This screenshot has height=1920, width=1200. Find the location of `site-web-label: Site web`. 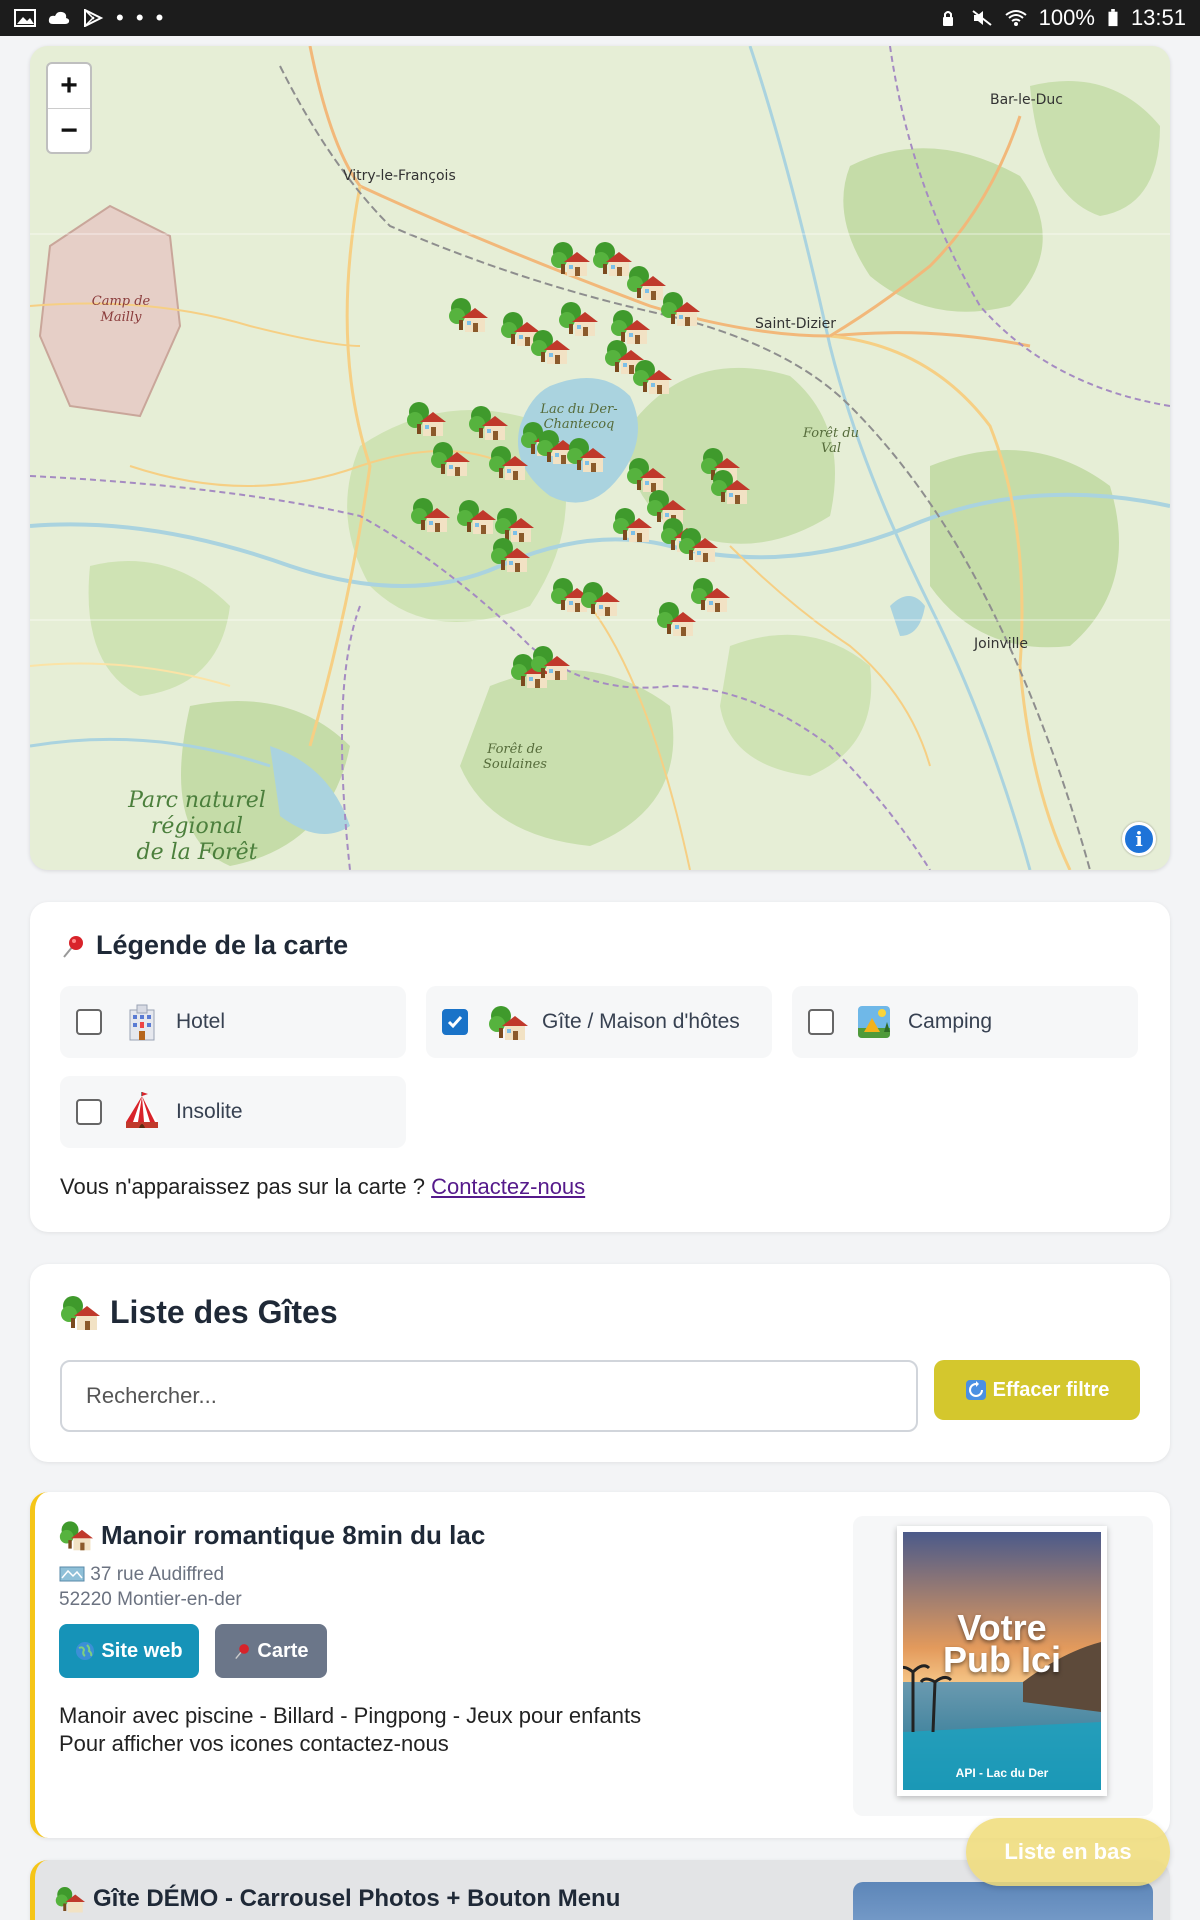

site-web-label: Site web is located at coordinates (142, 1650).